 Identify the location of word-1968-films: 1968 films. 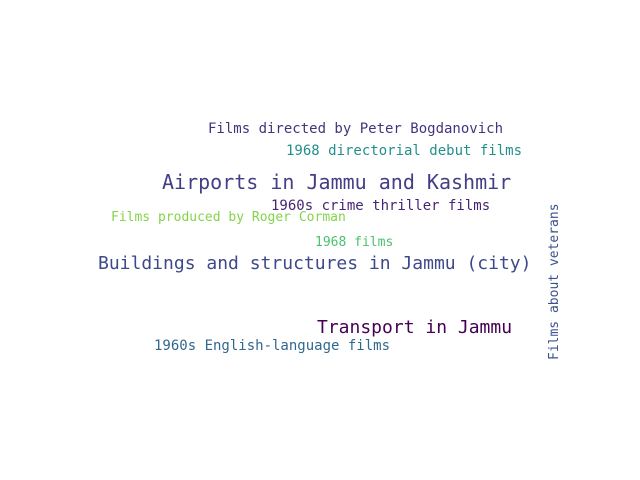
(354, 242).